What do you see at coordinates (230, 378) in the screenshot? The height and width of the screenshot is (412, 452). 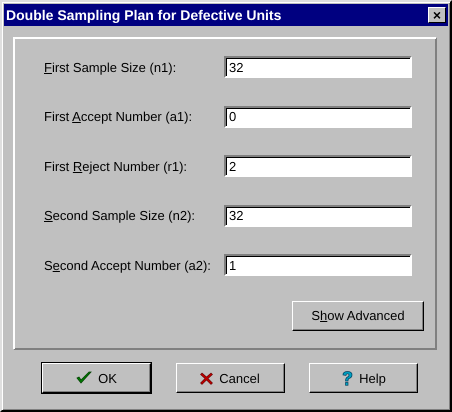 I see `cancel-button: Cancel` at bounding box center [230, 378].